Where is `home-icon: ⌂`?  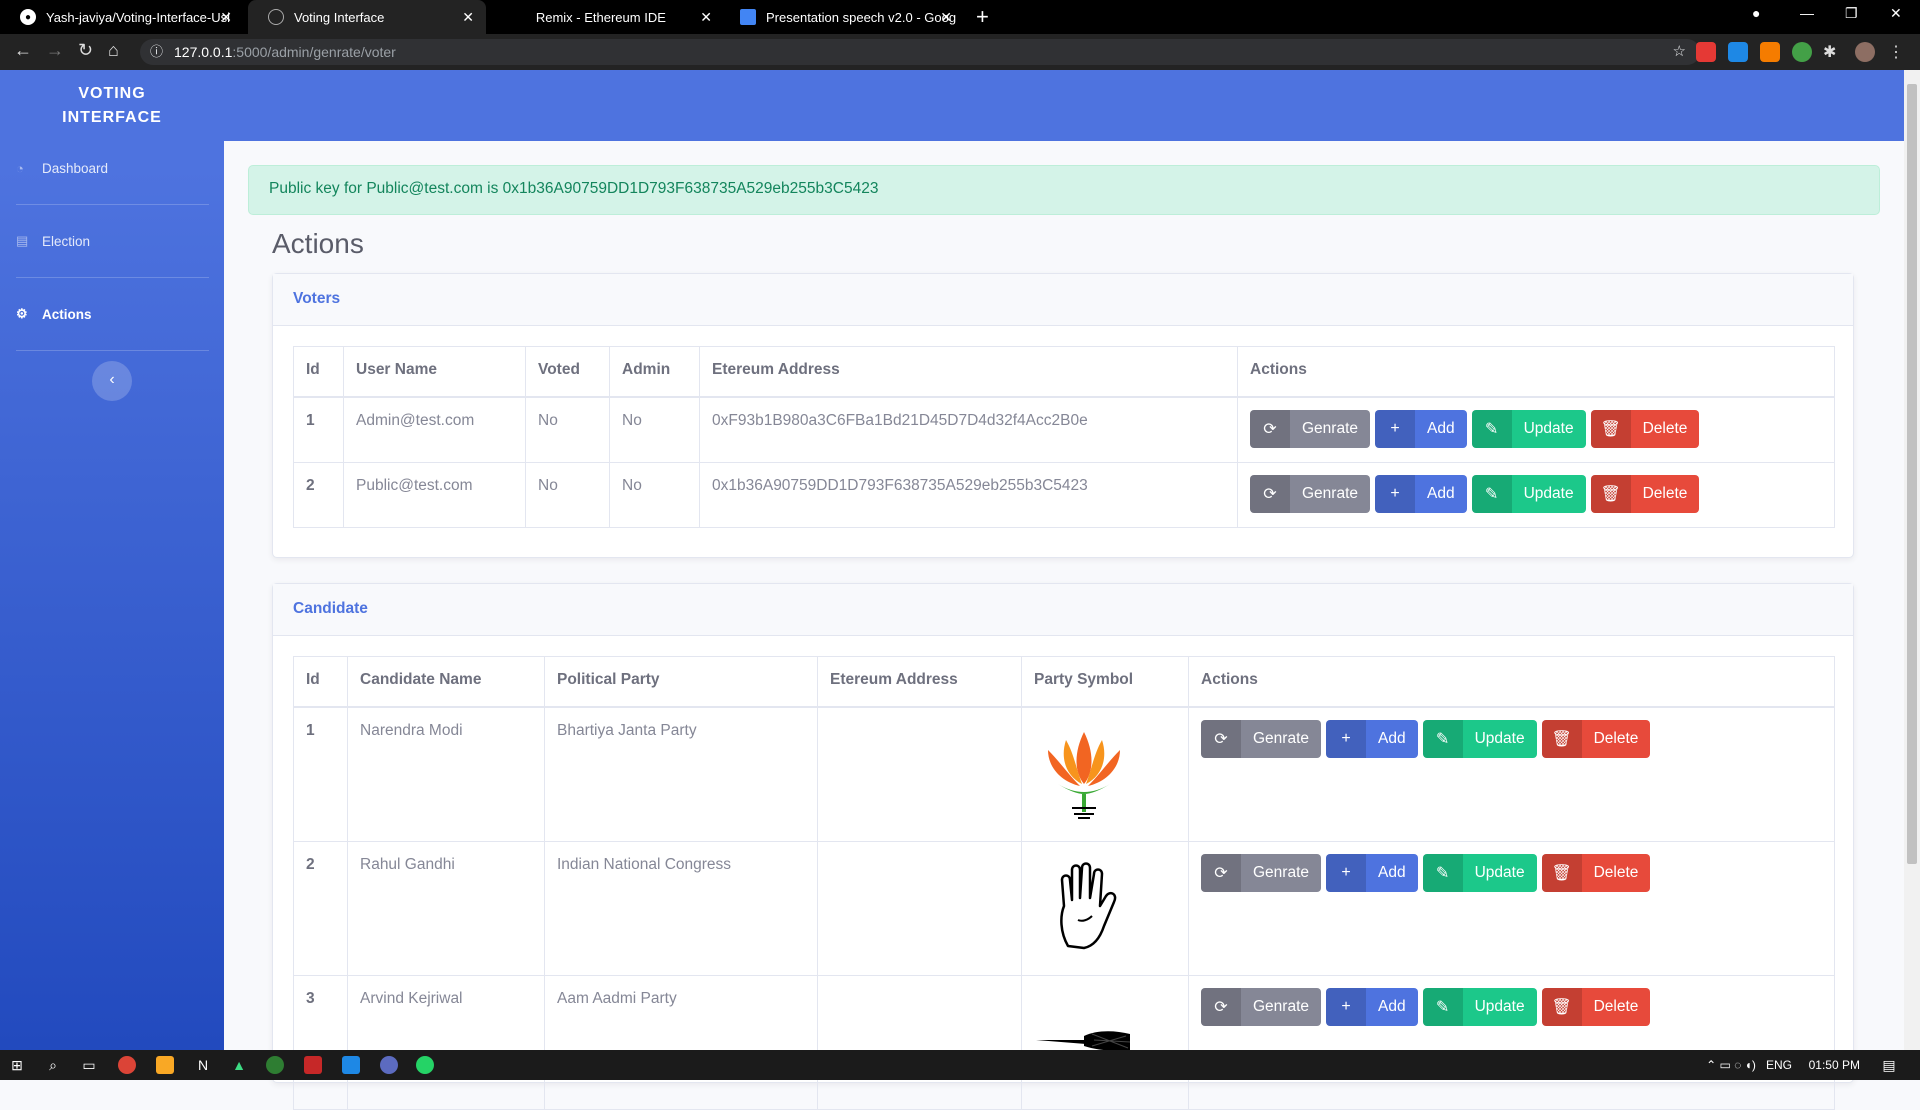 home-icon: ⌂ is located at coordinates (113, 50).